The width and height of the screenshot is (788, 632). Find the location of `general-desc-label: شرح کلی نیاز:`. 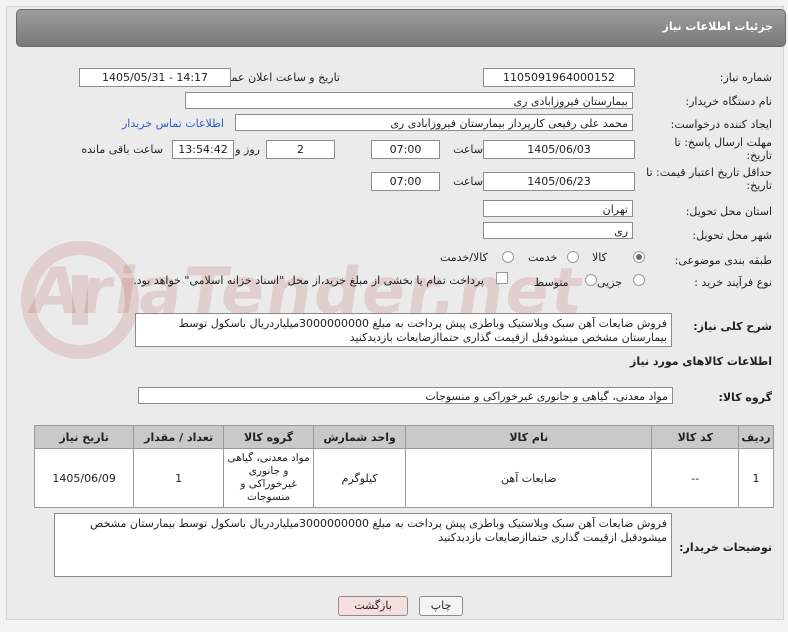

general-desc-label: شرح کلی نیاز: is located at coordinates (732, 326).